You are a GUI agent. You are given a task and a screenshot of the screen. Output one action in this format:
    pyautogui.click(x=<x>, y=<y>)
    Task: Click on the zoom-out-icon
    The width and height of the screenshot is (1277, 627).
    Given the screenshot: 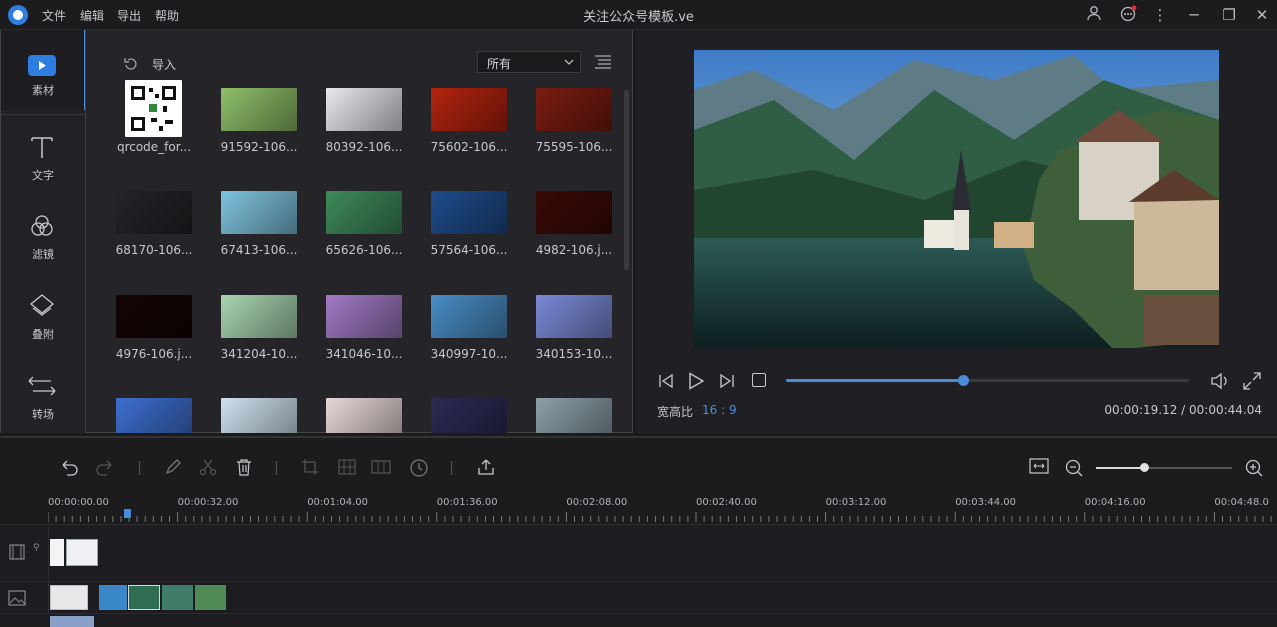 What is the action you would take?
    pyautogui.click(x=1074, y=469)
    